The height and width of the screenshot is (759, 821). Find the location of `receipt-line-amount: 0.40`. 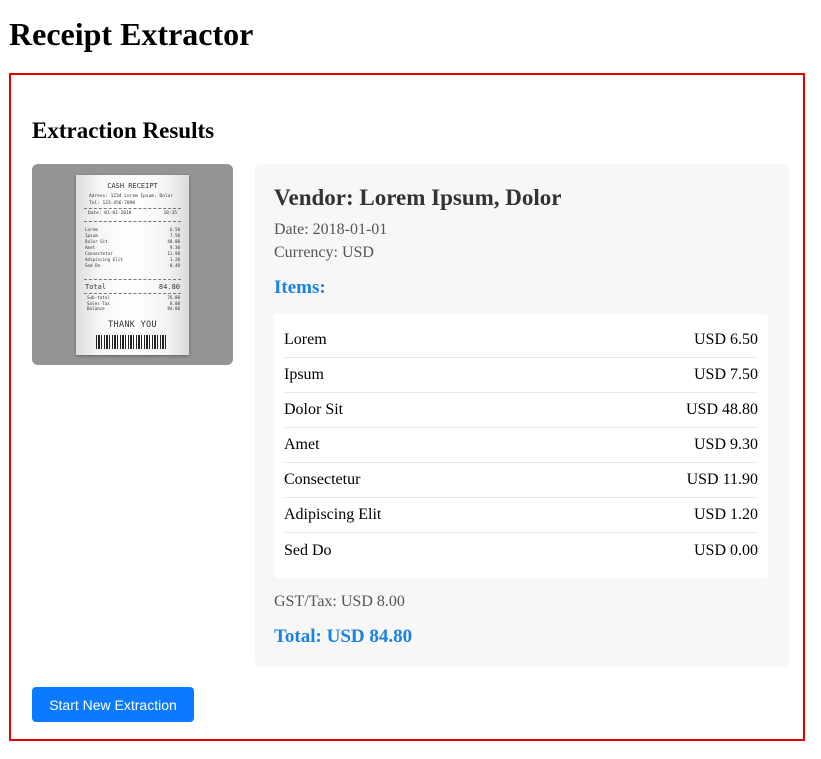

receipt-line-amount: 0.40 is located at coordinates (174, 265).